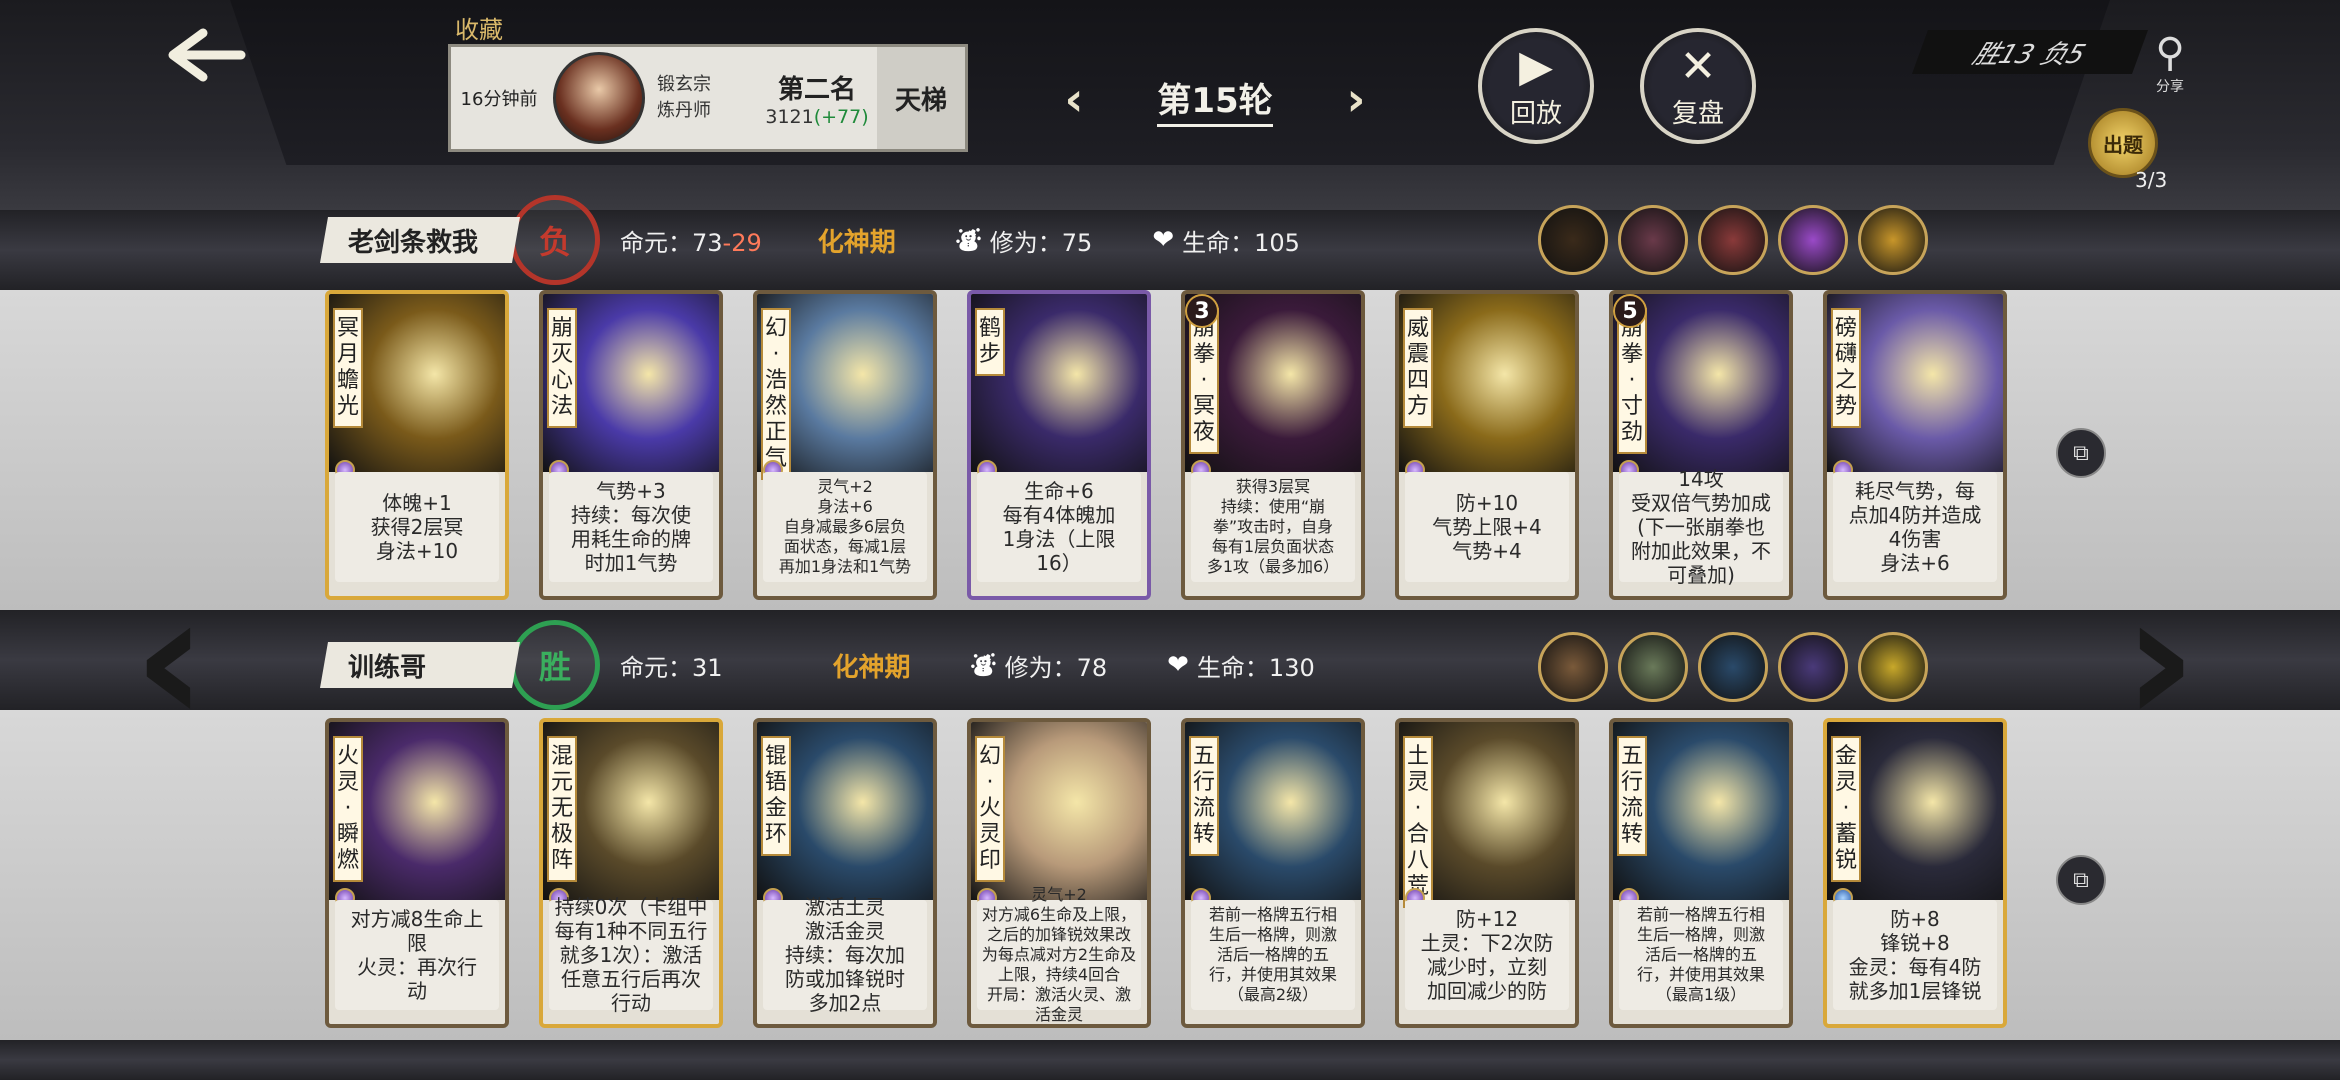 Image resolution: width=2340 pixels, height=1080 pixels. What do you see at coordinates (1915, 873) in the screenshot?
I see `card: 金灵·蓄锐 防+8 锋锐+8 金灵：每有4防 就多加1层锋锐` at bounding box center [1915, 873].